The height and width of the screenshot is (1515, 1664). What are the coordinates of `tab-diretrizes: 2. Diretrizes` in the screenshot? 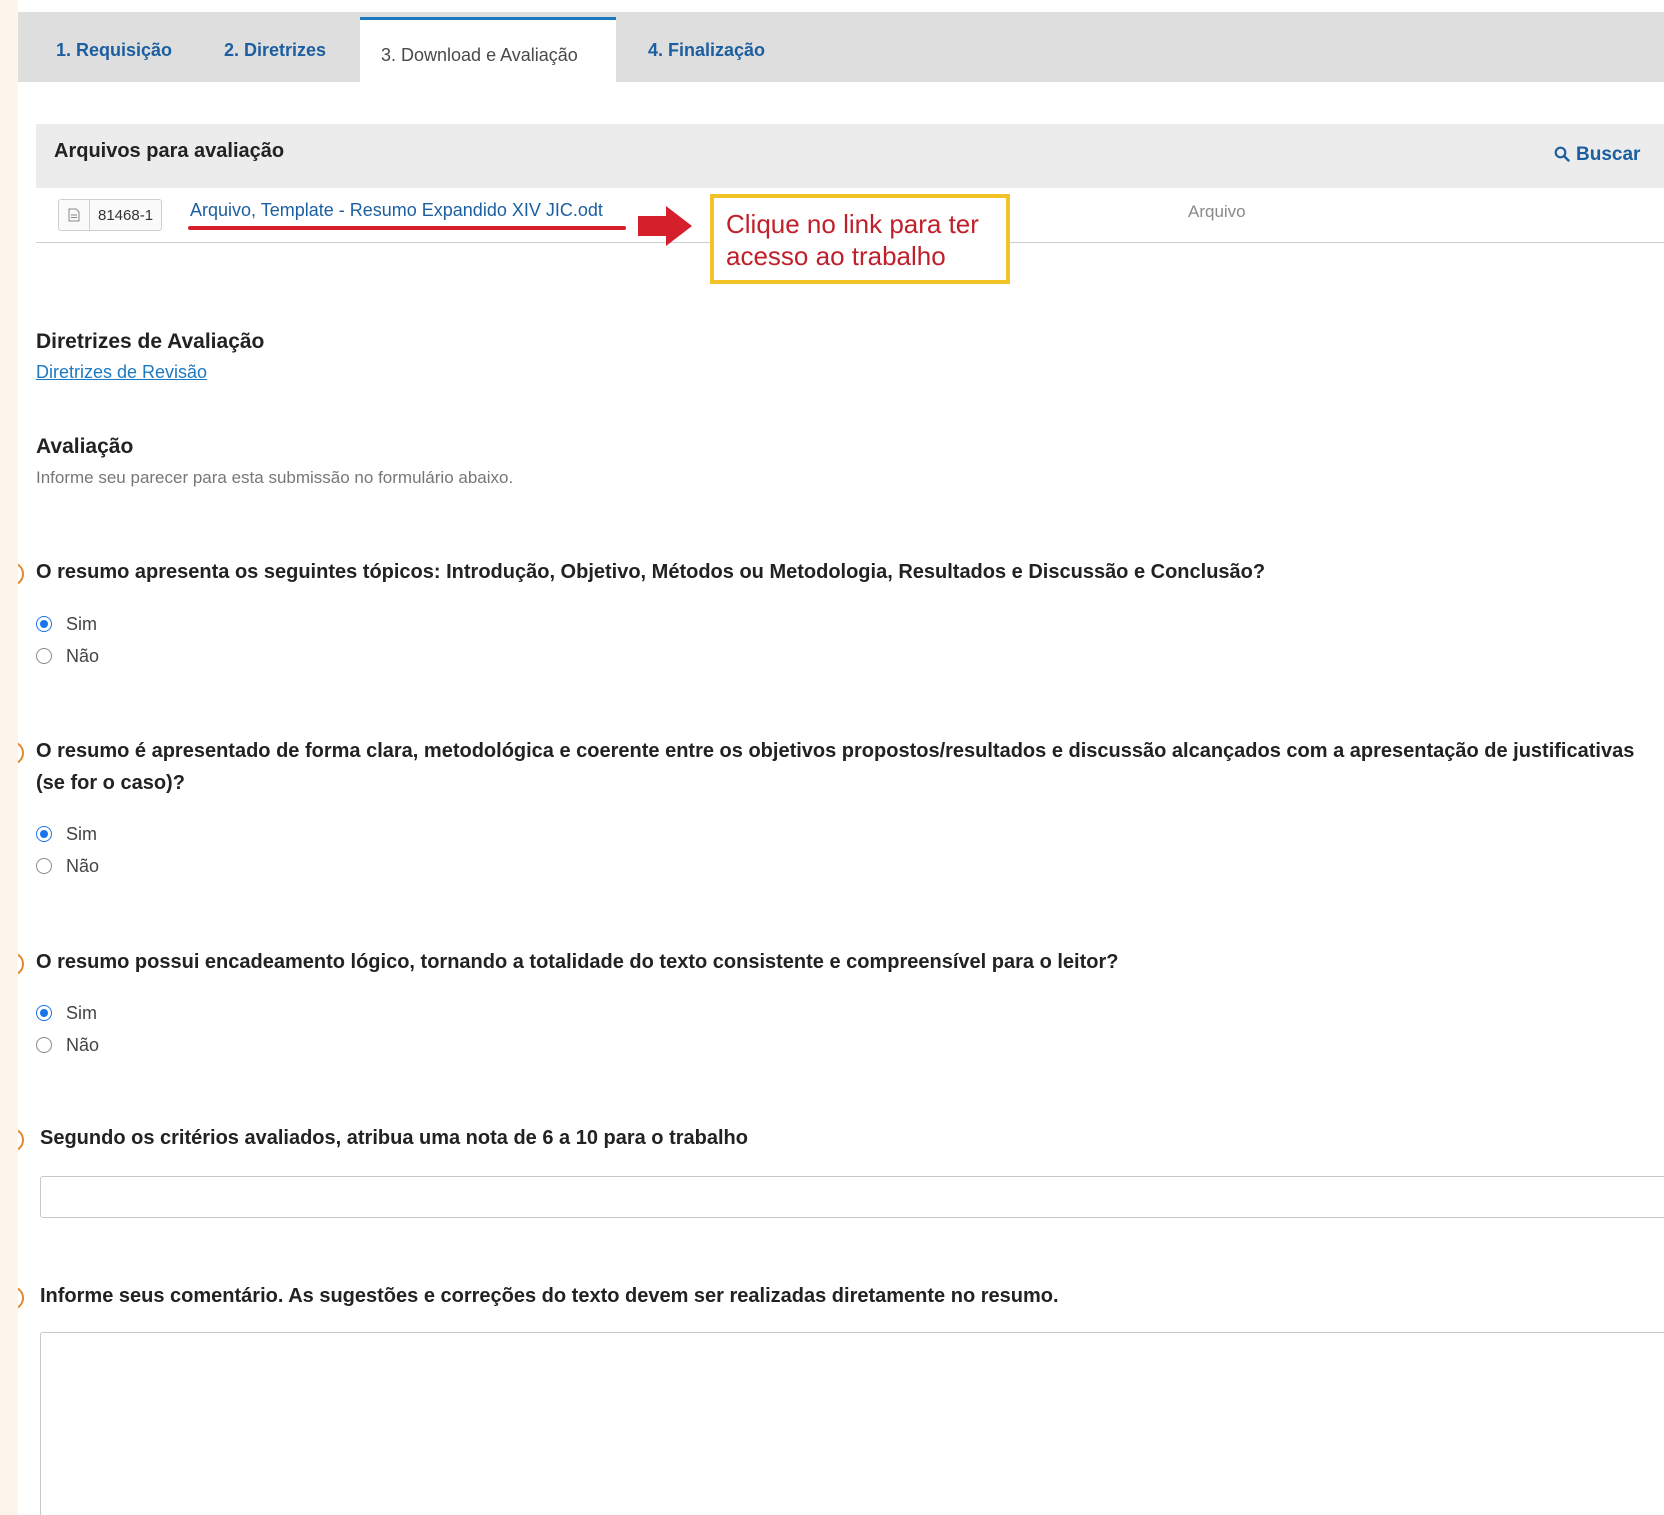 It's located at (275, 47).